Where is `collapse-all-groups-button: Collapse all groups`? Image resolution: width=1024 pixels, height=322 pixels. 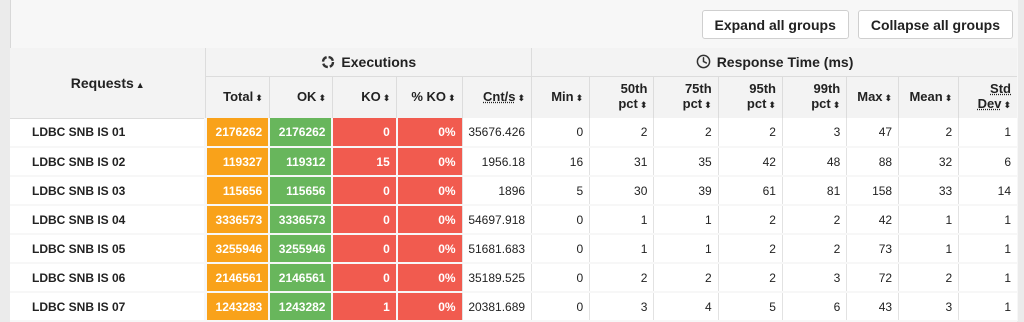
collapse-all-groups-button: Collapse all groups is located at coordinates (935, 24).